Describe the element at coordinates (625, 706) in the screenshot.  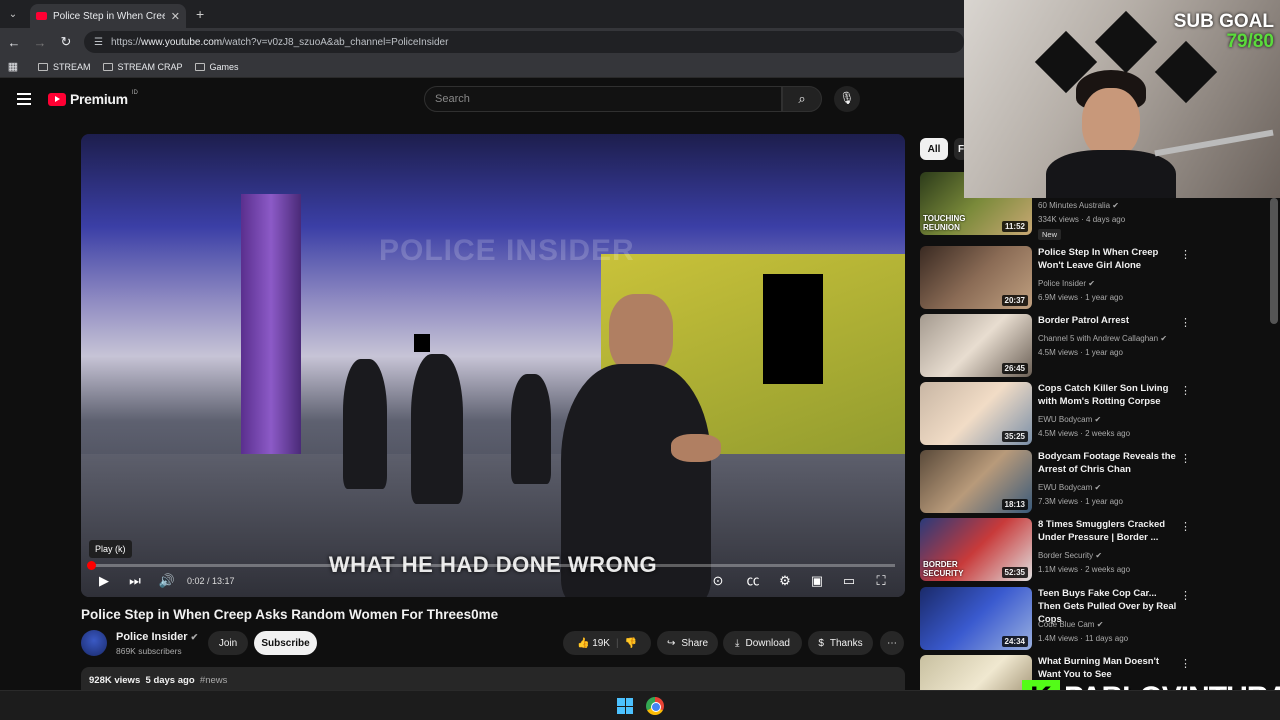
I see `windows-start-icon` at that location.